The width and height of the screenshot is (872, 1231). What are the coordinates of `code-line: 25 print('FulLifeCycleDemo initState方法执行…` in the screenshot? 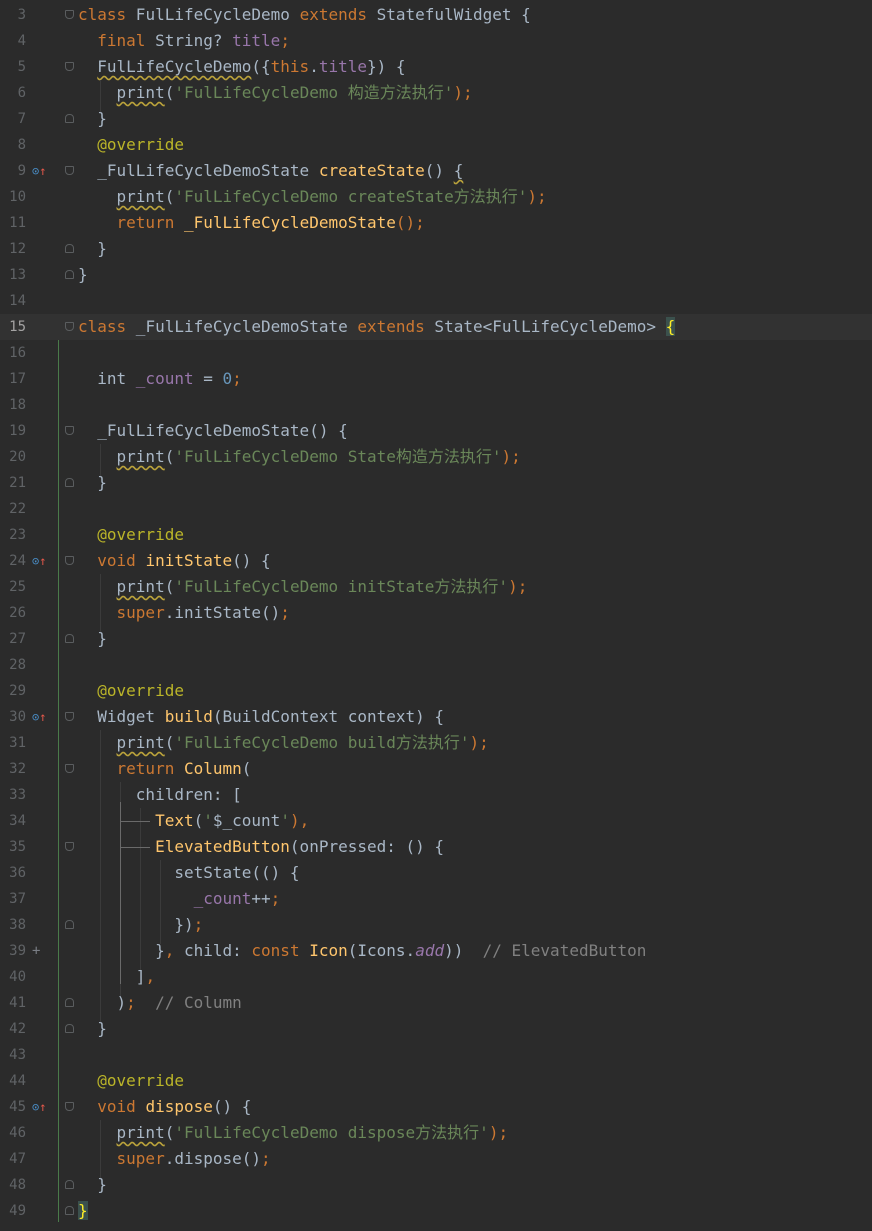 It's located at (436, 587).